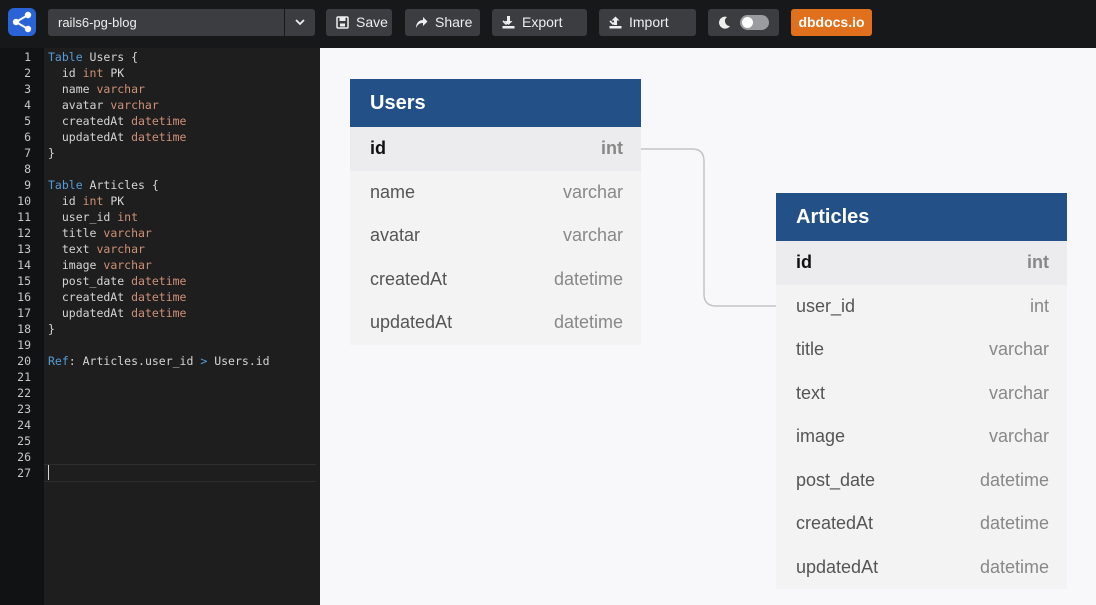 The height and width of the screenshot is (605, 1096). I want to click on export-label: Export, so click(542, 22).